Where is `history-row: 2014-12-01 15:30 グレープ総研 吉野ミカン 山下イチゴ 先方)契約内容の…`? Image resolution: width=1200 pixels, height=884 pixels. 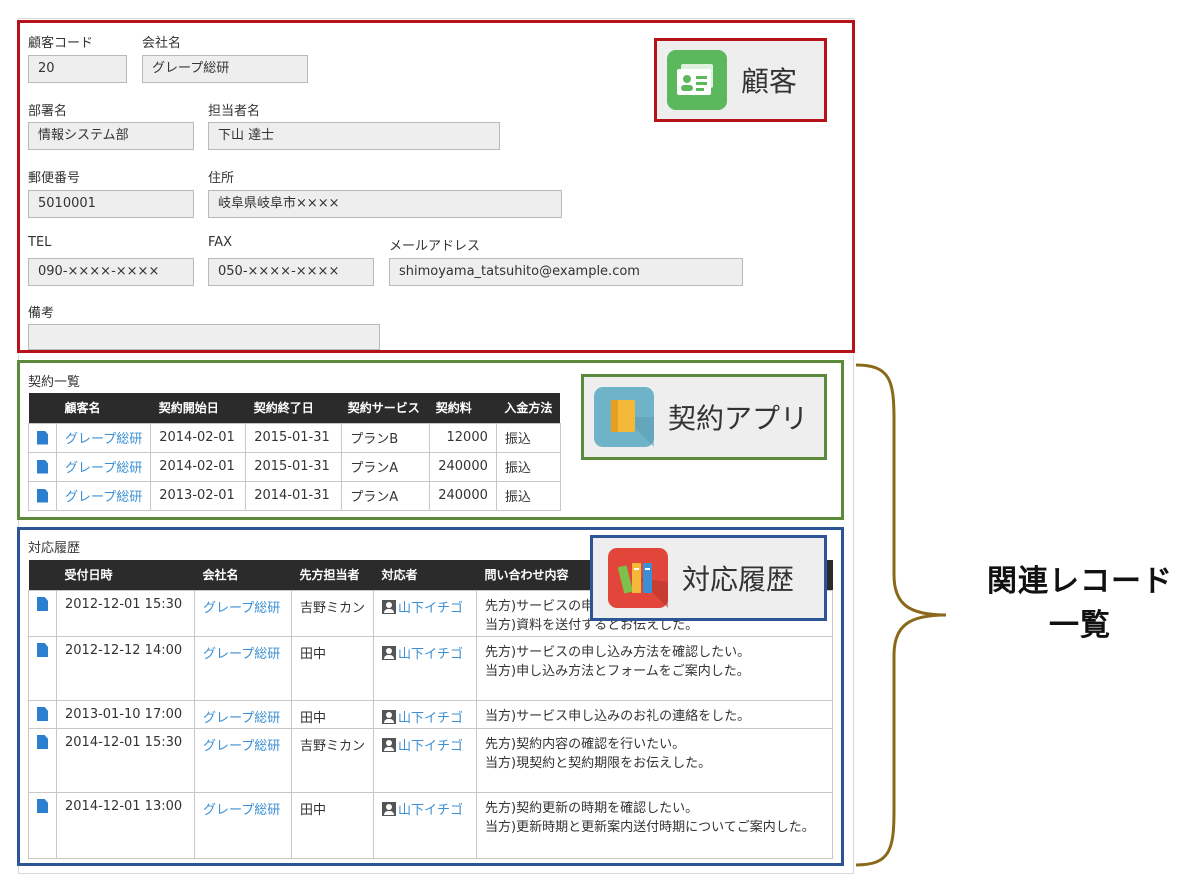
history-row: 2014-12-01 15:30 グレープ総研 吉野ミカン 山下イチゴ 先方)契約内容の… is located at coordinates (431, 760).